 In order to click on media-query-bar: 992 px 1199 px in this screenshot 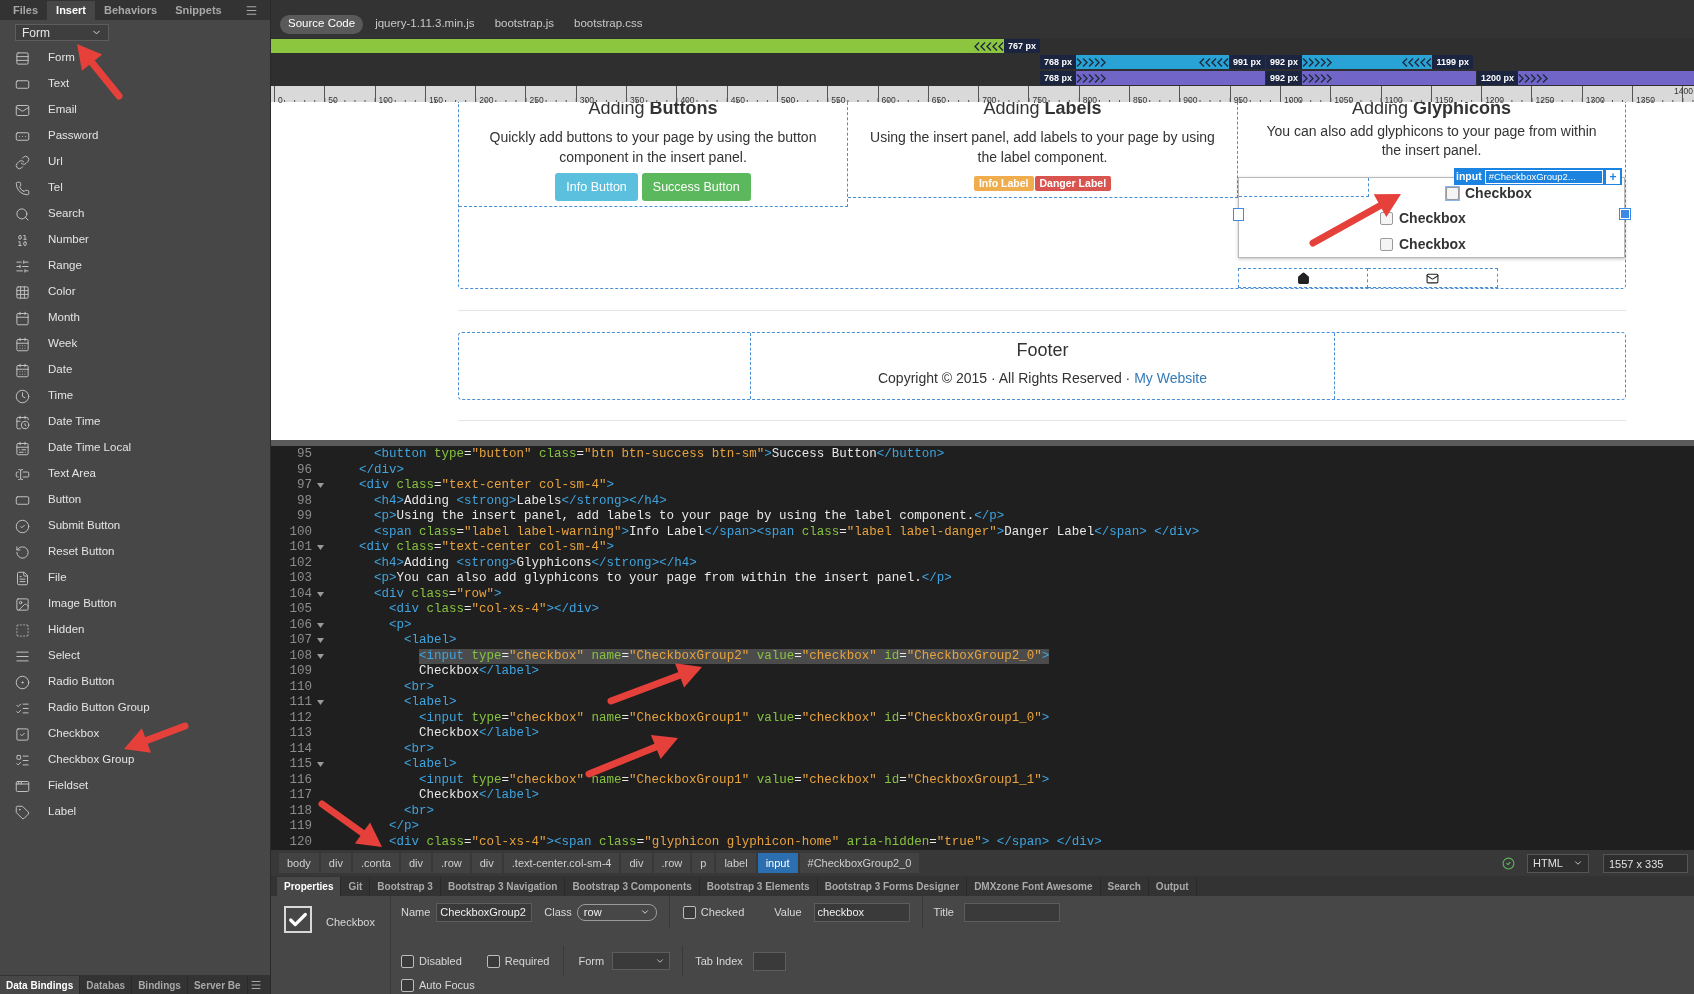, I will do `click(1369, 62)`.